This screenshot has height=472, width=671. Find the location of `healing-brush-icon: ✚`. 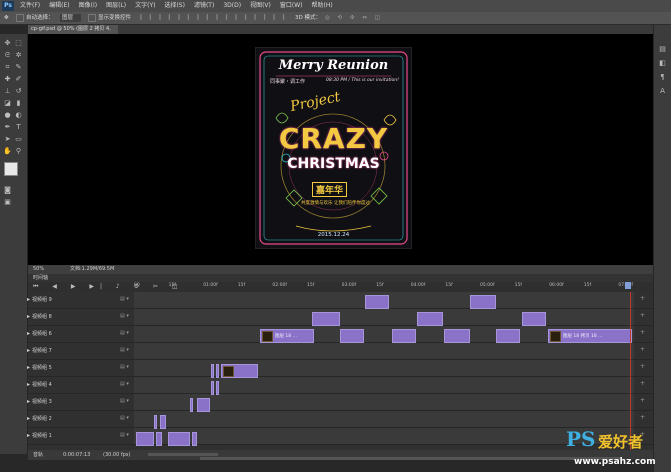

healing-brush-icon: ✚ is located at coordinates (7, 79).